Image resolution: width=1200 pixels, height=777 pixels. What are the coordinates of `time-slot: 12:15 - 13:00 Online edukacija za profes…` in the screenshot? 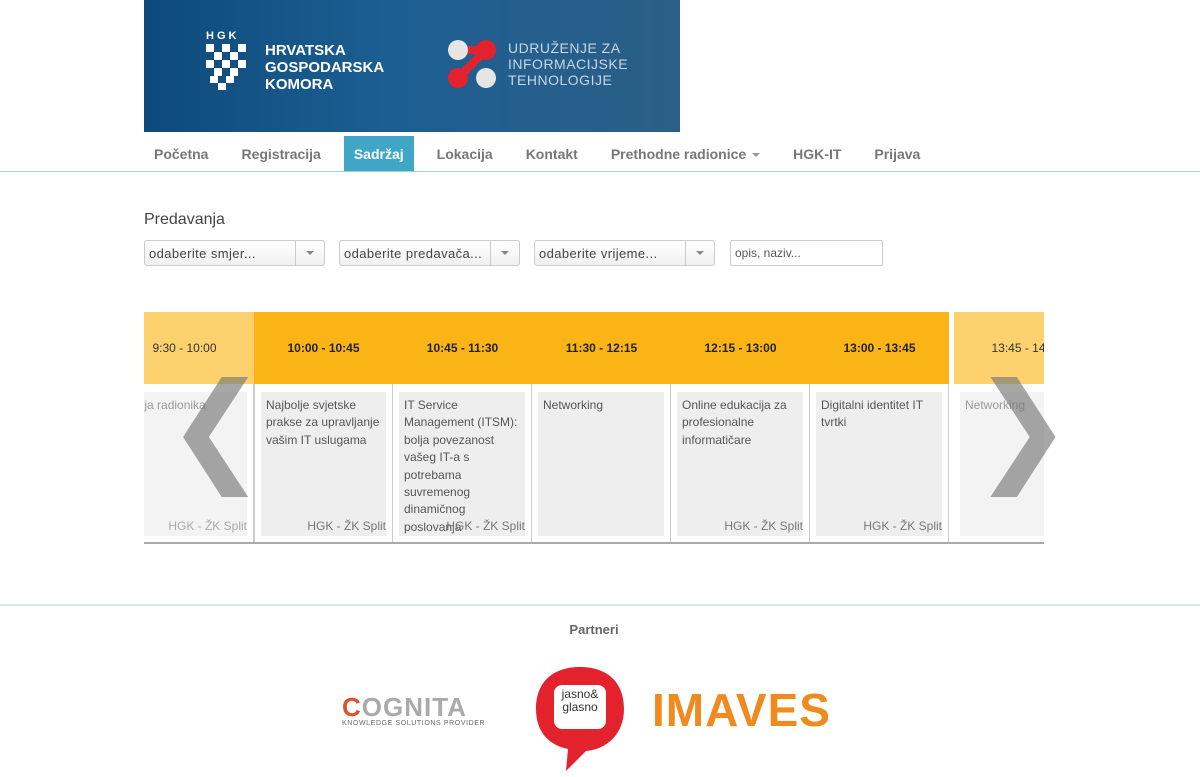 It's located at (740, 427).